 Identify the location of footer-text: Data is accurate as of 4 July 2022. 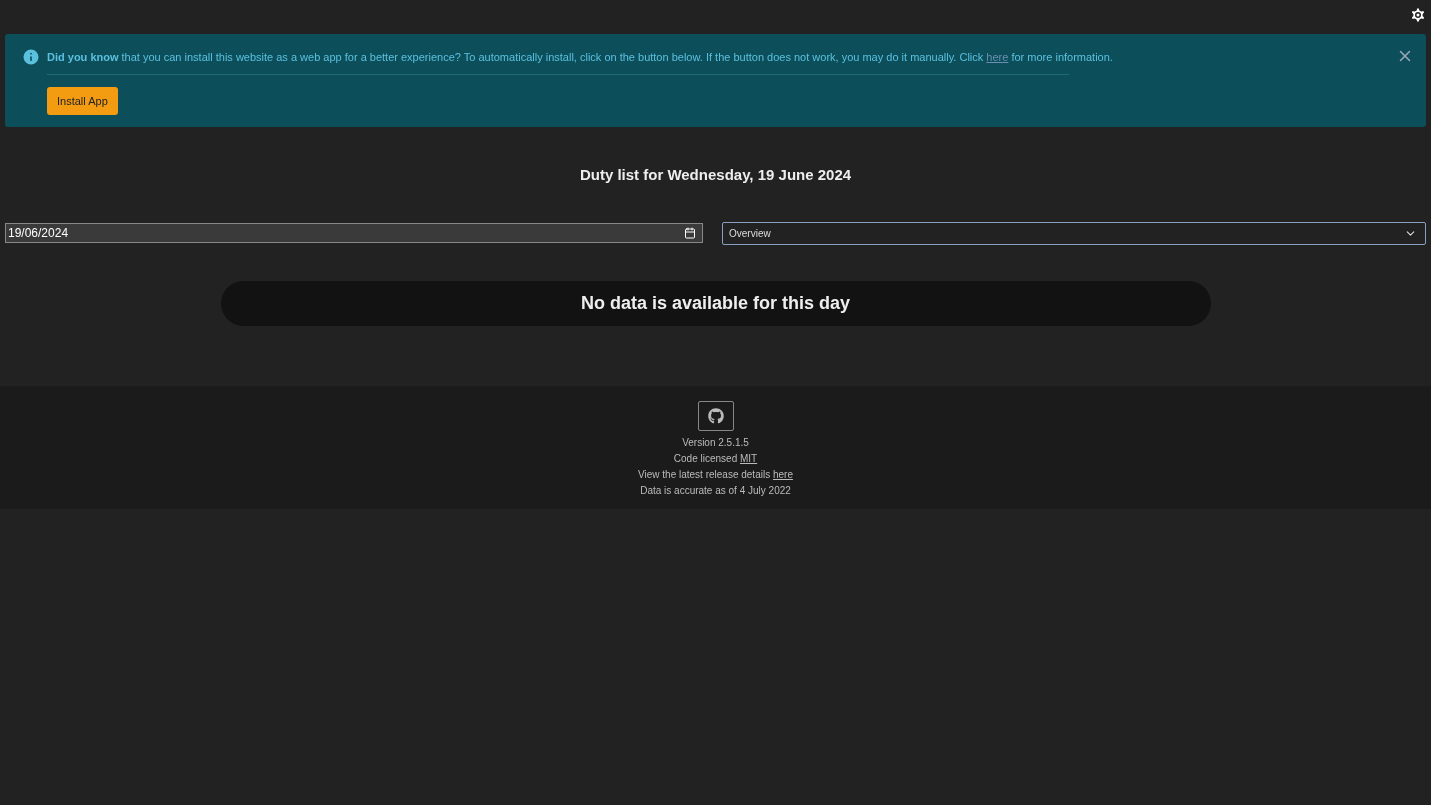
(715, 490).